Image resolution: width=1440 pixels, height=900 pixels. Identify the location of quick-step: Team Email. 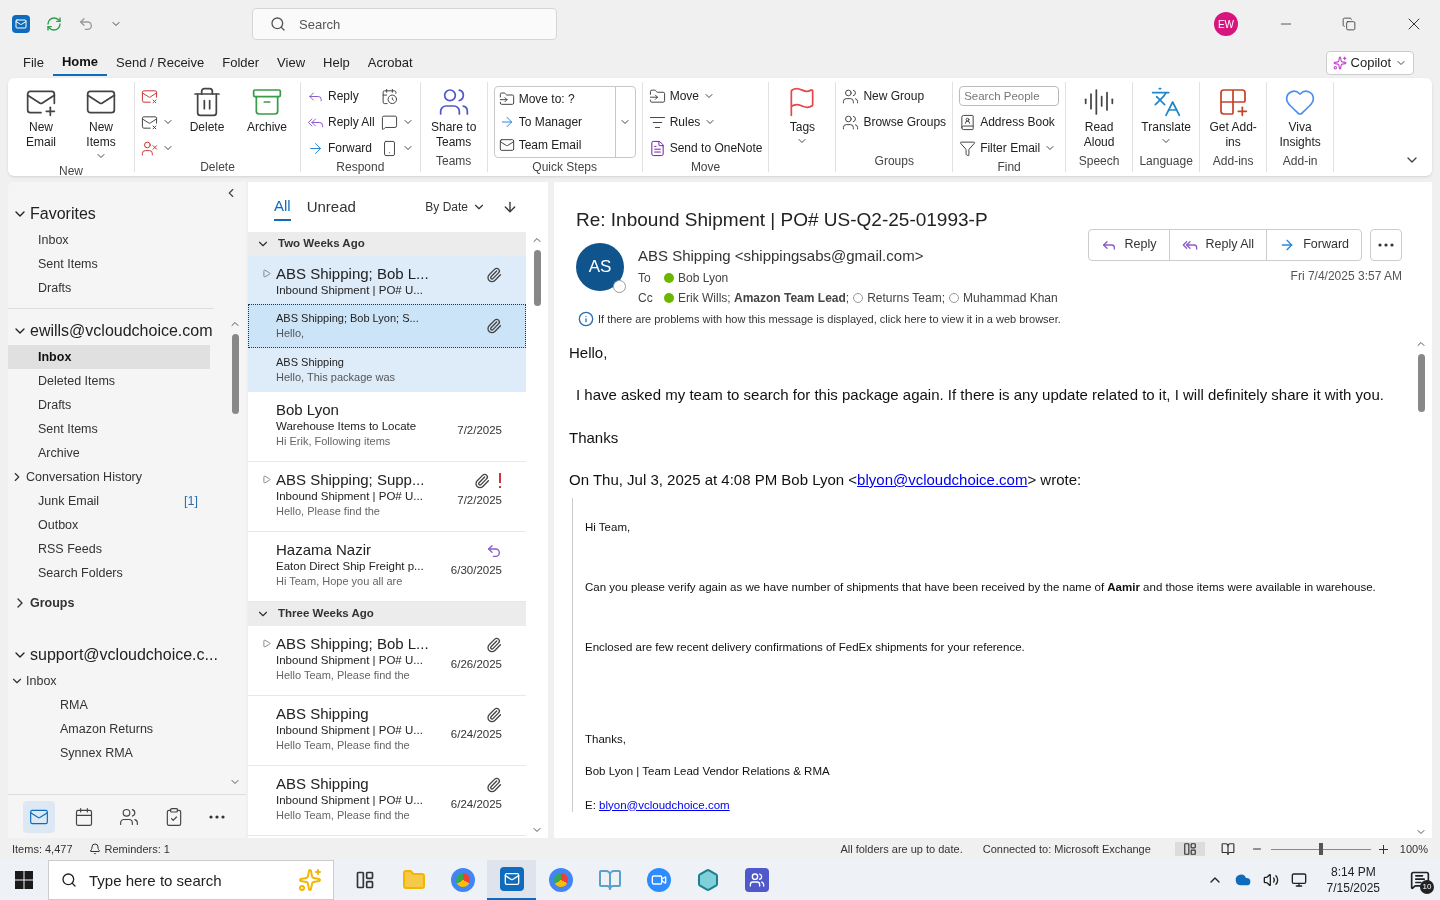
(554, 145).